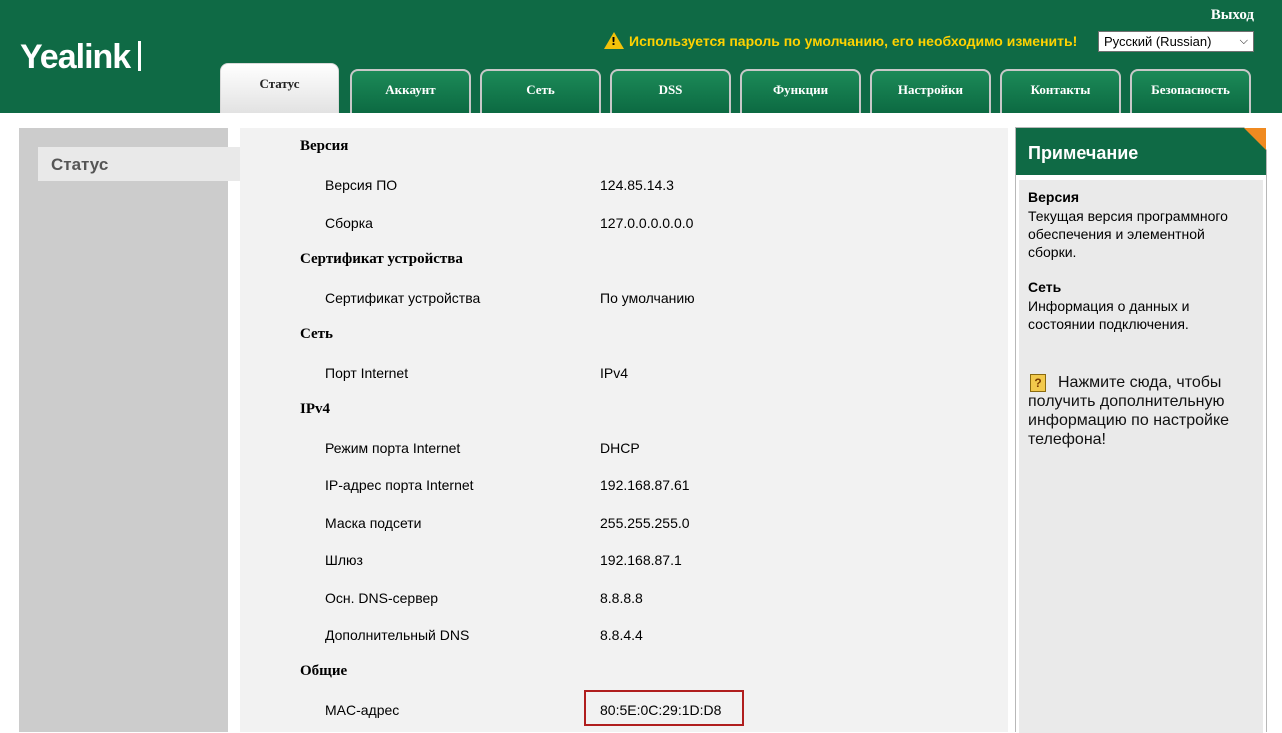  What do you see at coordinates (661, 710) in the screenshot?
I see `mac-address-value: 80:5E:0C:29:1D:D8` at bounding box center [661, 710].